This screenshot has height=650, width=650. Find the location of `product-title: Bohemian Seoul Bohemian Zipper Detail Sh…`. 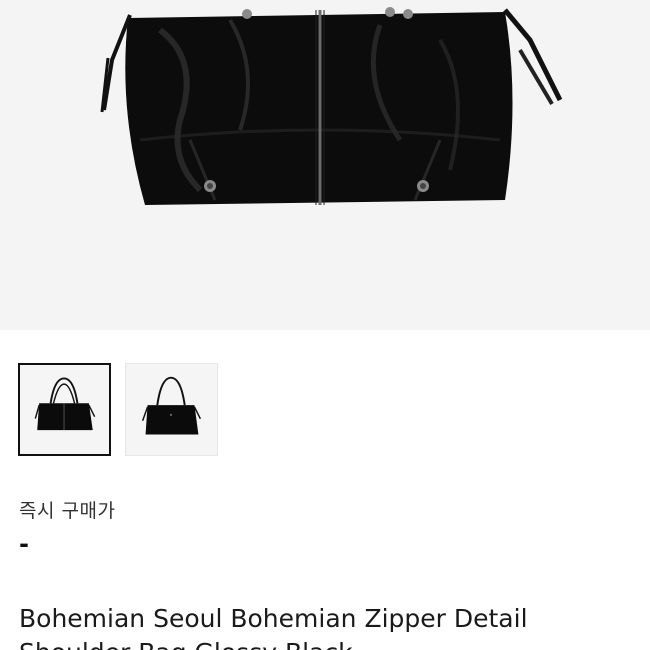

product-title: Bohemian Seoul Bohemian Zipper Detail Sh… is located at coordinates (273, 627).